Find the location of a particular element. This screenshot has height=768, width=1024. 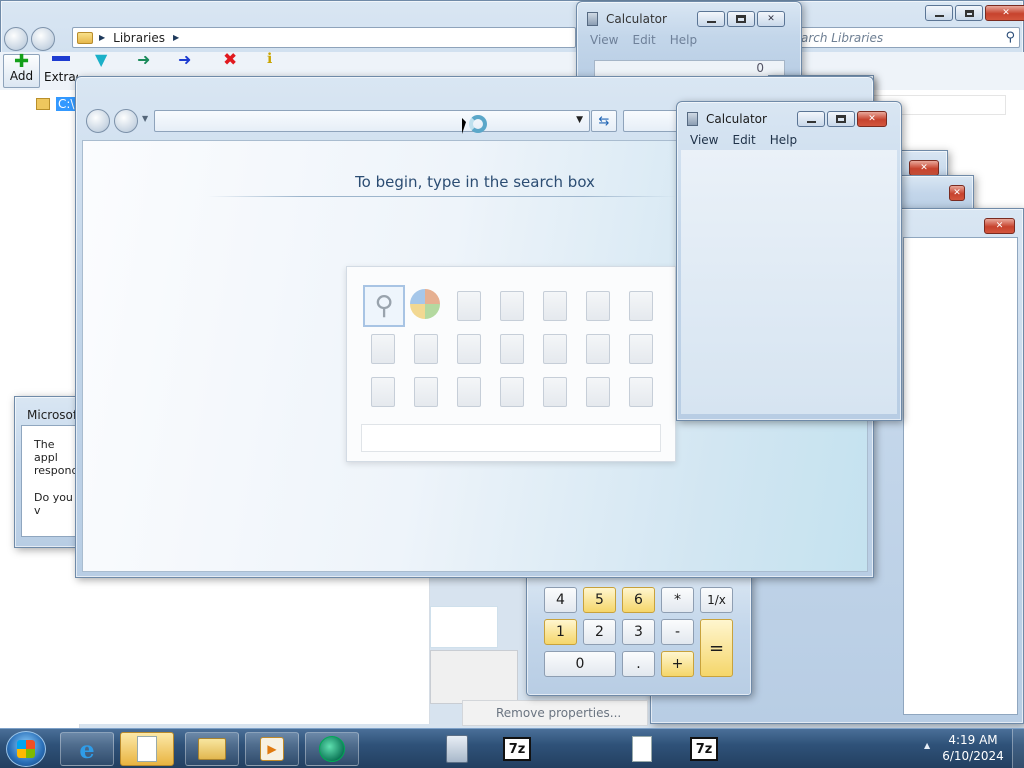

calculator-front-window: Calculator ✕ View Edit Help is located at coordinates (789, 261).